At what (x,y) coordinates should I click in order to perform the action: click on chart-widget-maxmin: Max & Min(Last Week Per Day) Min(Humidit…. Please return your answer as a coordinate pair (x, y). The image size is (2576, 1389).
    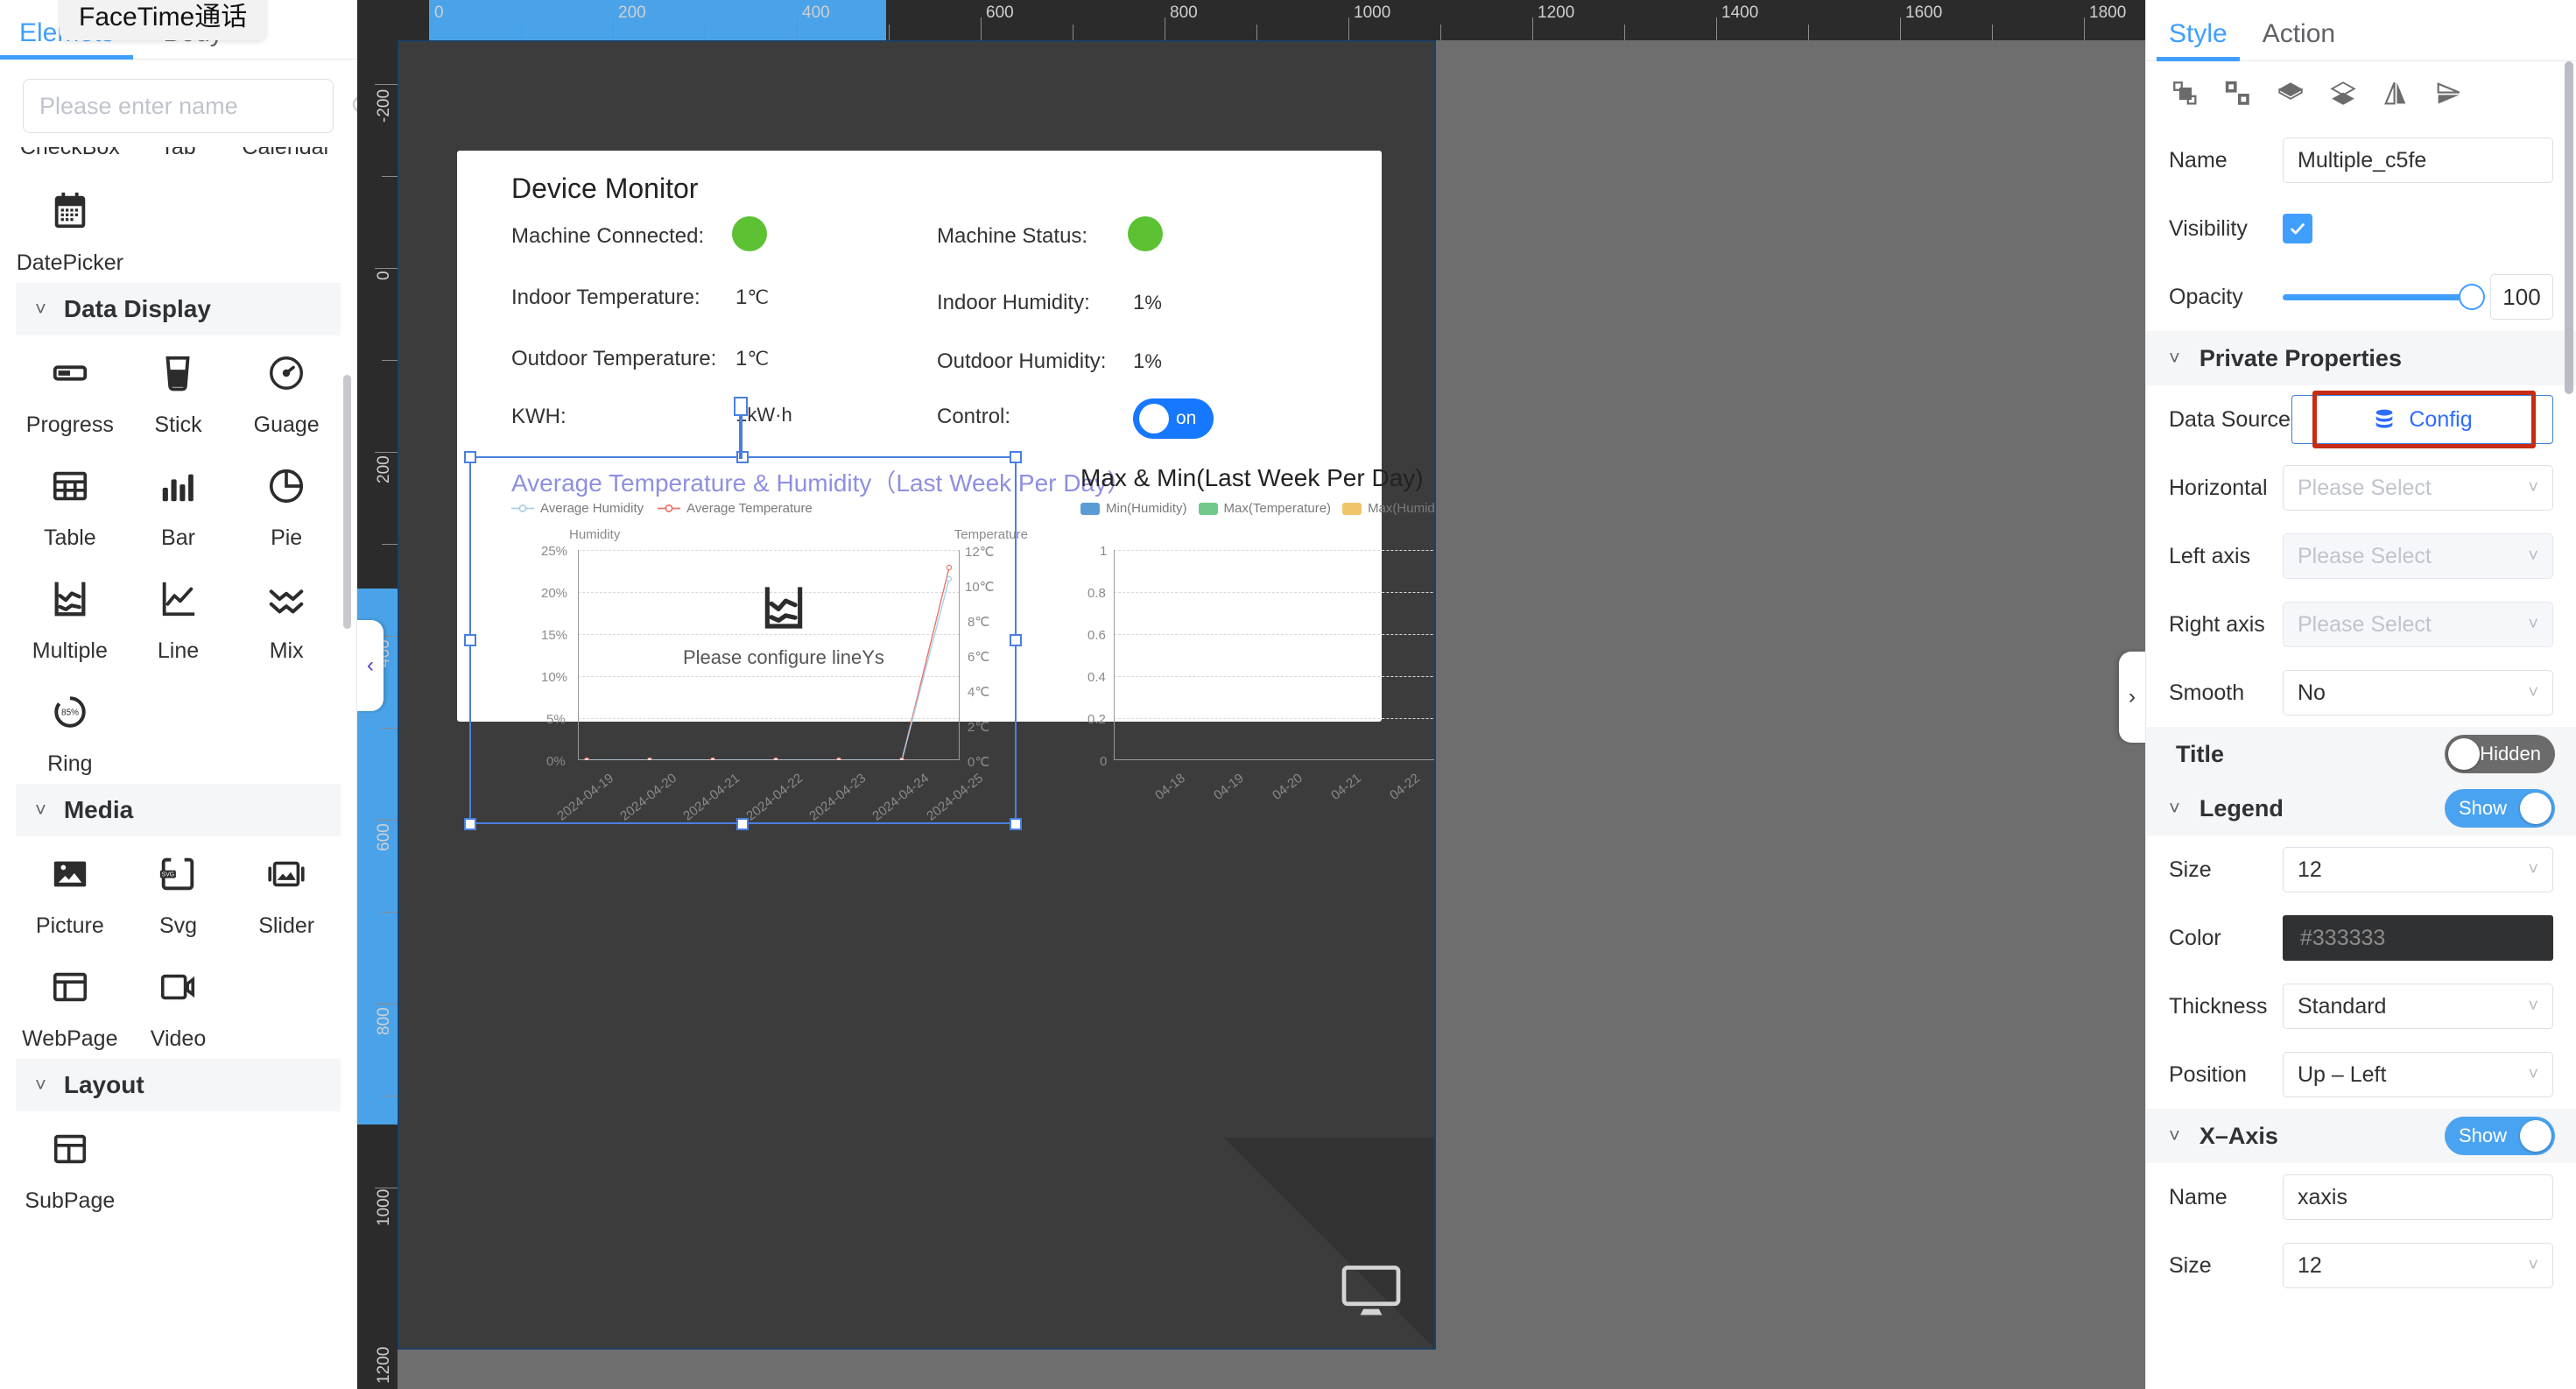
    Looking at the image, I should click on (1247, 642).